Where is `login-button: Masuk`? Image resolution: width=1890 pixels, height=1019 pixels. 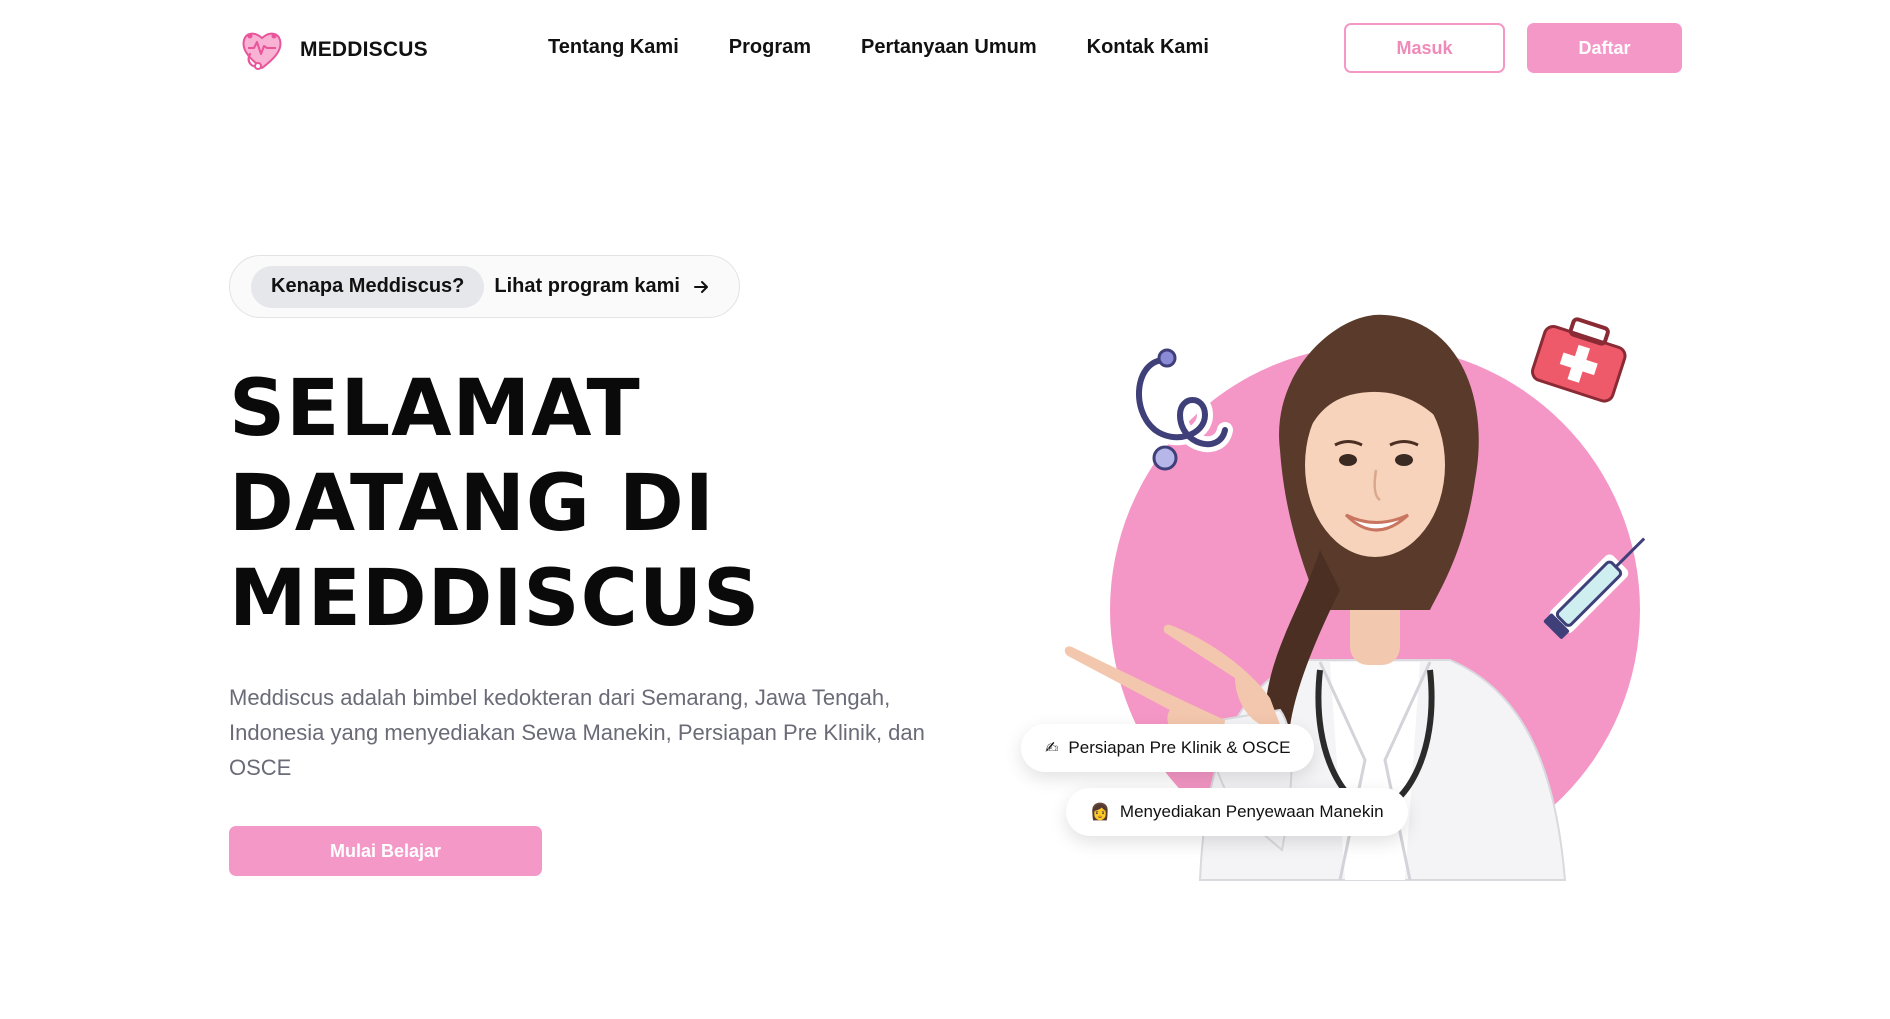 login-button: Masuk is located at coordinates (1424, 48).